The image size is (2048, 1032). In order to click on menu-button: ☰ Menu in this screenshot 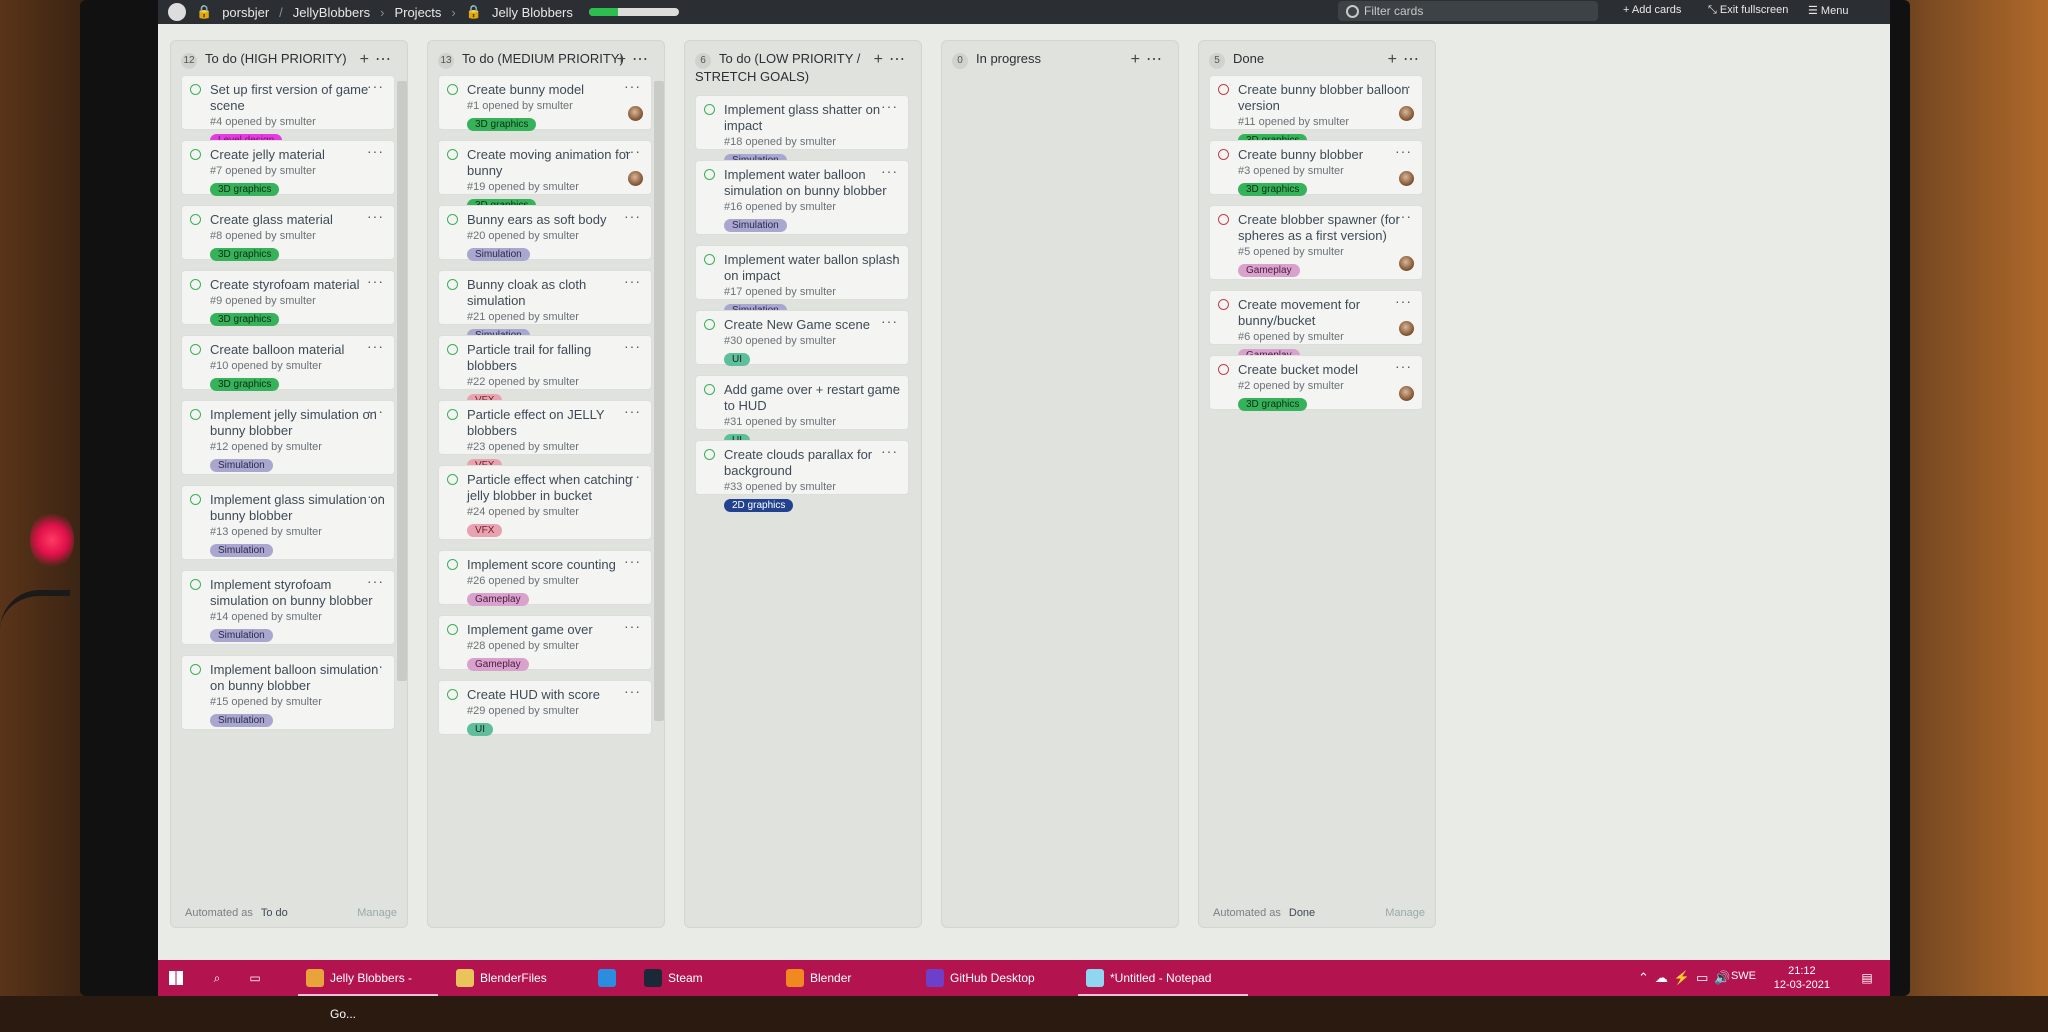, I will do `click(1828, 10)`.